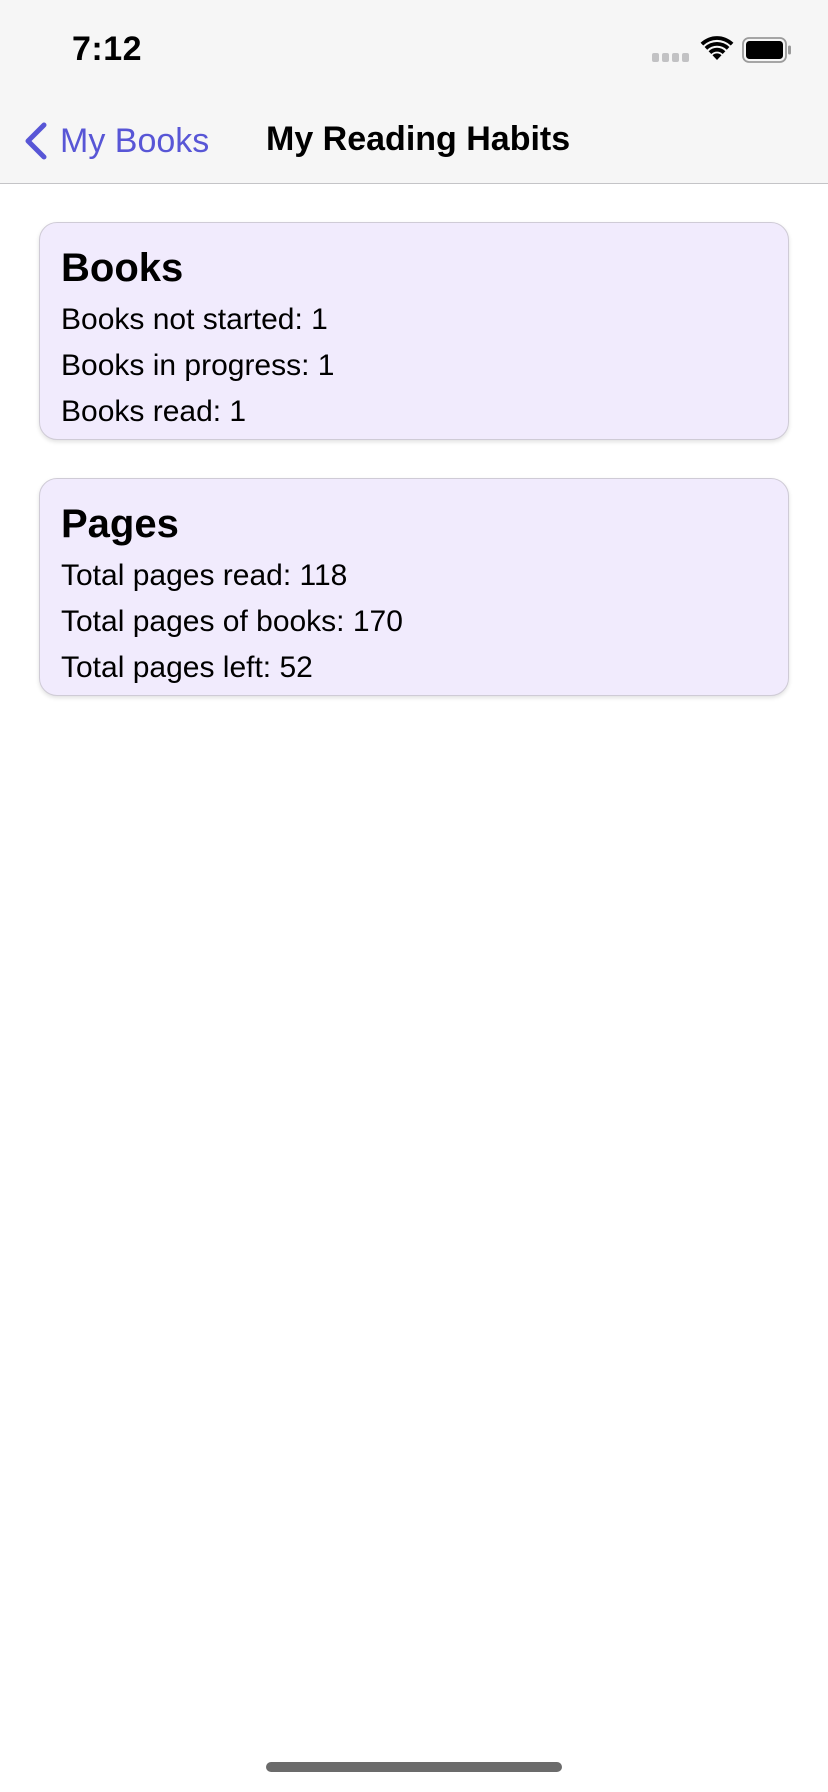 This screenshot has height=1792, width=828. Describe the element at coordinates (717, 48) in the screenshot. I see `wifi-icon` at that location.